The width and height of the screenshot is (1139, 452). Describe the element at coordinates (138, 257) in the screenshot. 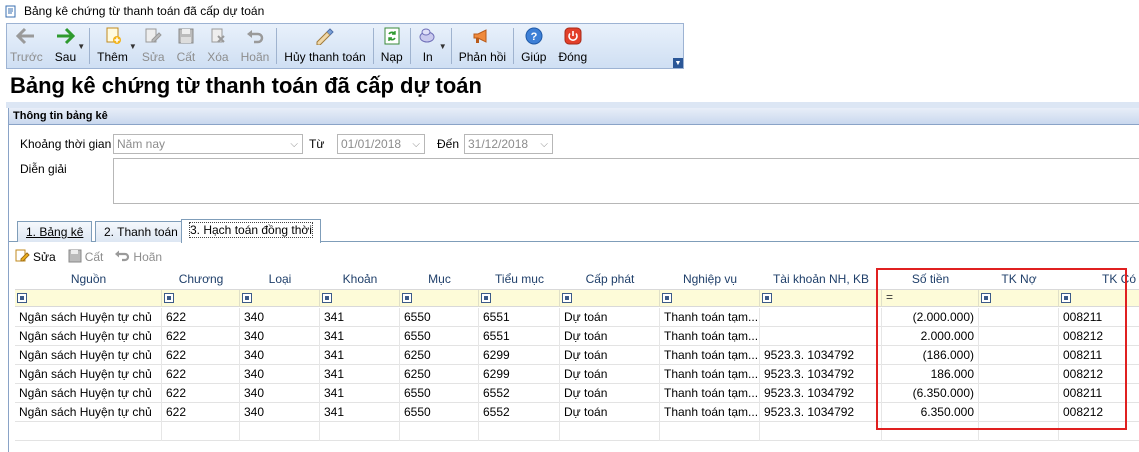

I see `grid-undo-button: Hoãn` at that location.